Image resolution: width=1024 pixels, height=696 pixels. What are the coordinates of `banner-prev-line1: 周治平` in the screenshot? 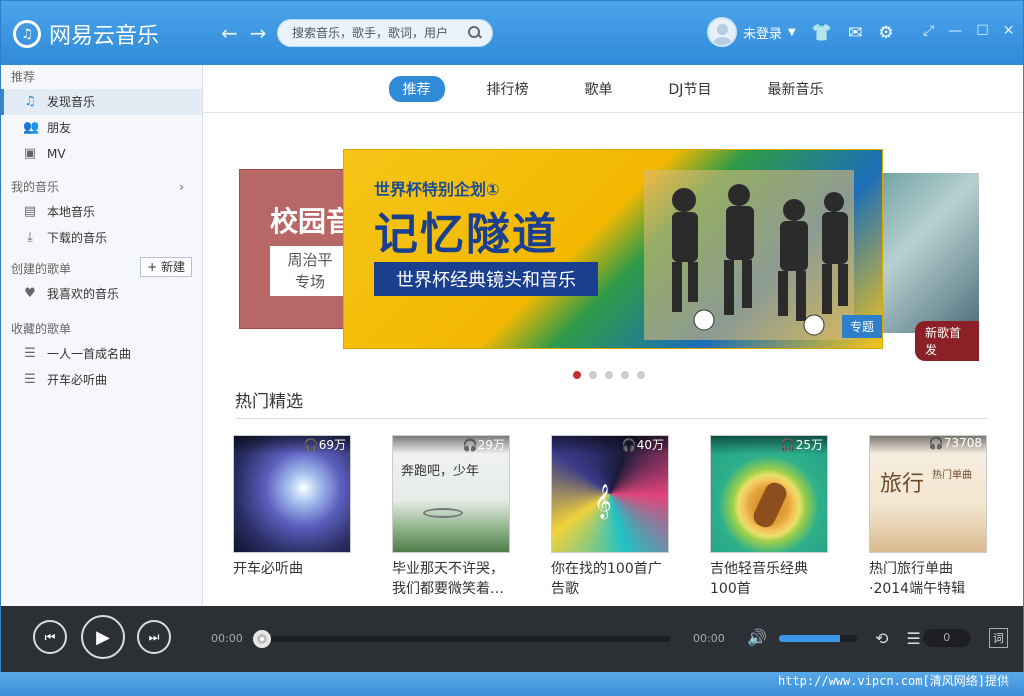 It's located at (310, 260).